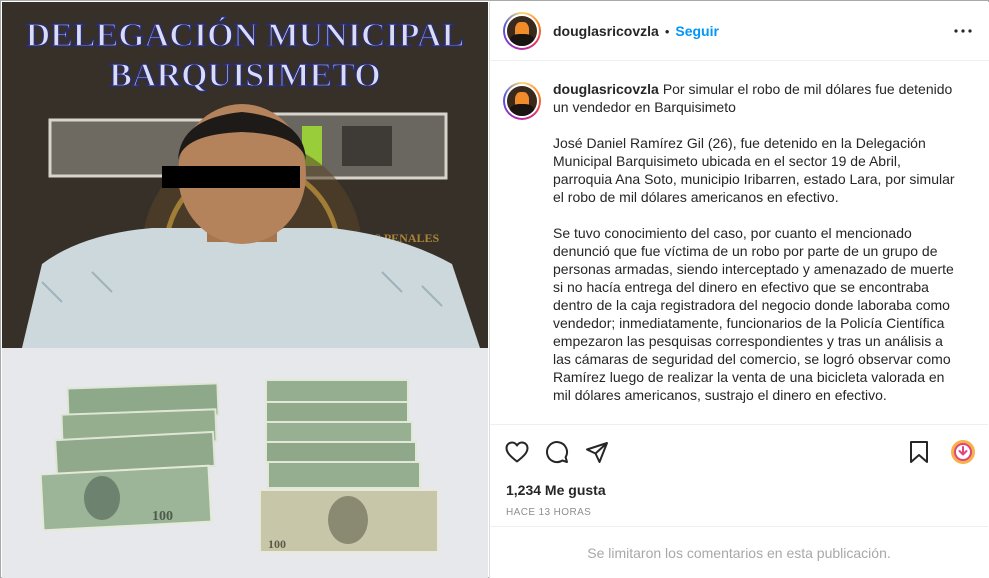  What do you see at coordinates (739, 31) in the screenshot?
I see `post-header: douglasricovzla • Seguir` at bounding box center [739, 31].